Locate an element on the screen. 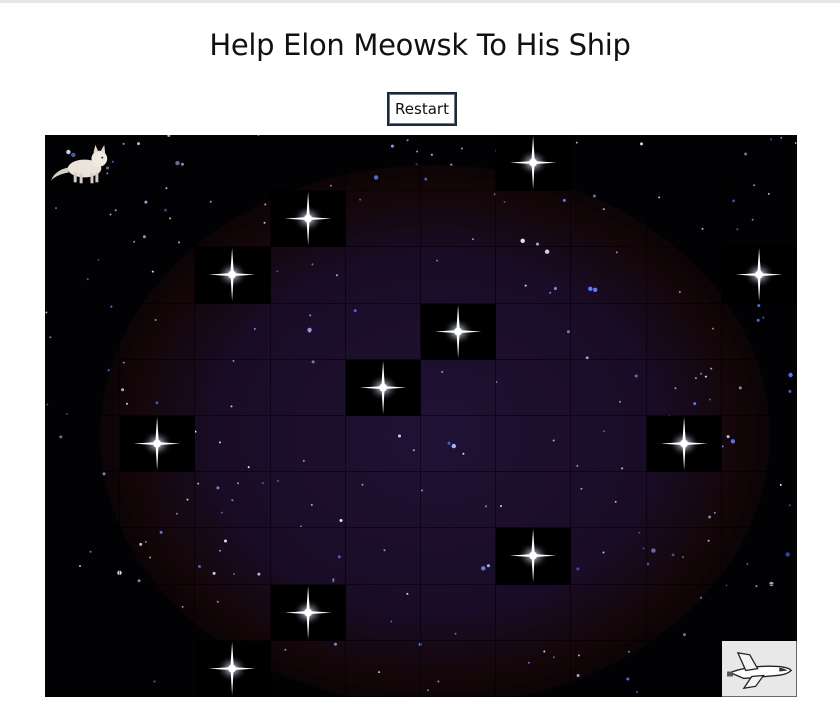 This screenshot has height=712, width=840. goal-cell is located at coordinates (759, 668).